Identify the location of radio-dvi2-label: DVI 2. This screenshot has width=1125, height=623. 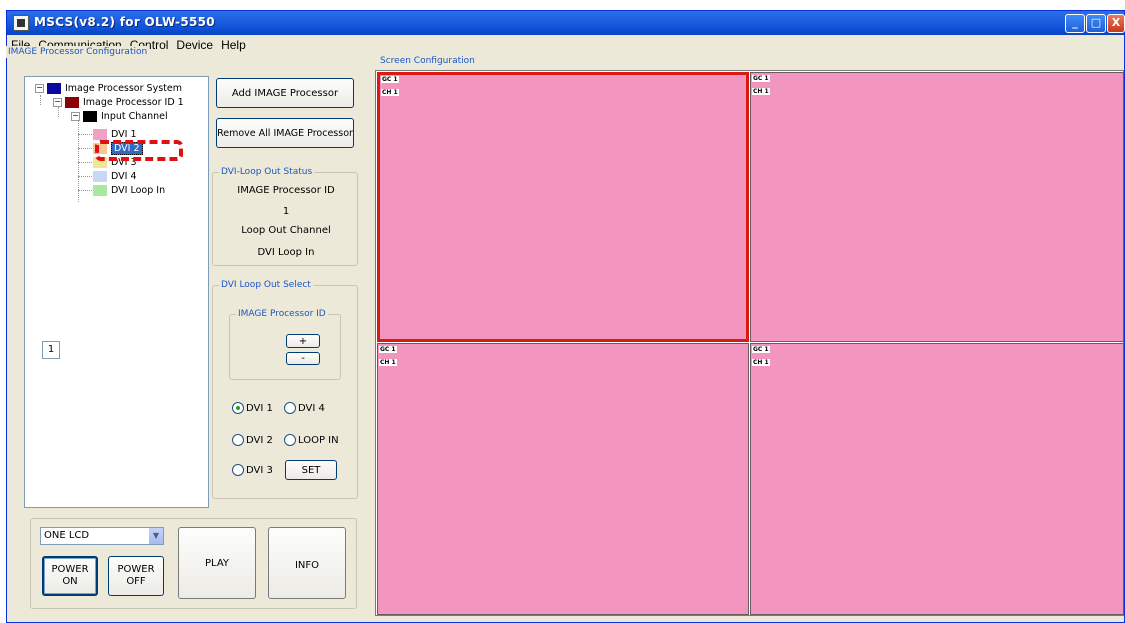
(259, 440).